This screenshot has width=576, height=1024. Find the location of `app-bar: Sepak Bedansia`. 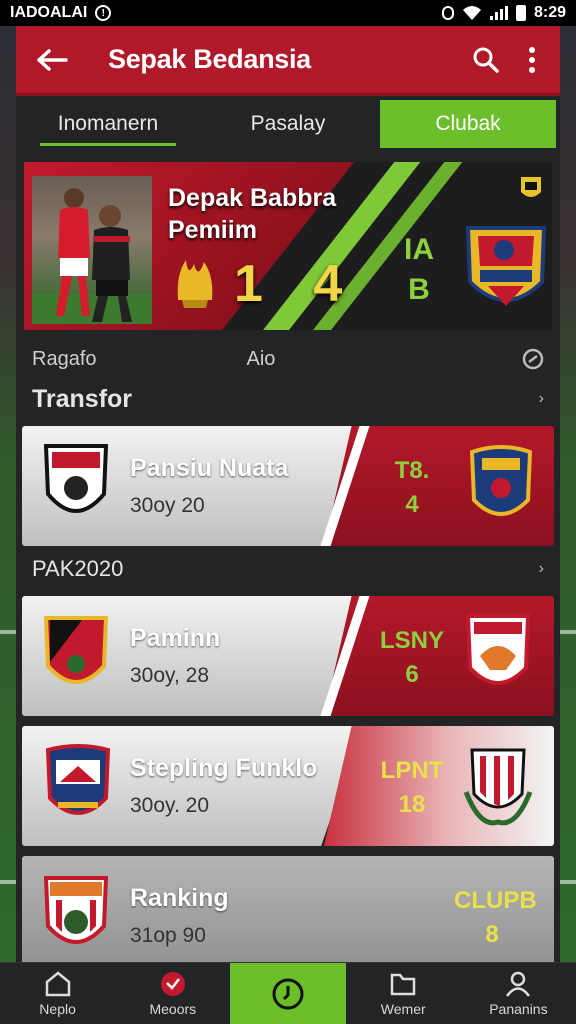

app-bar: Sepak Bedansia is located at coordinates (288, 61).